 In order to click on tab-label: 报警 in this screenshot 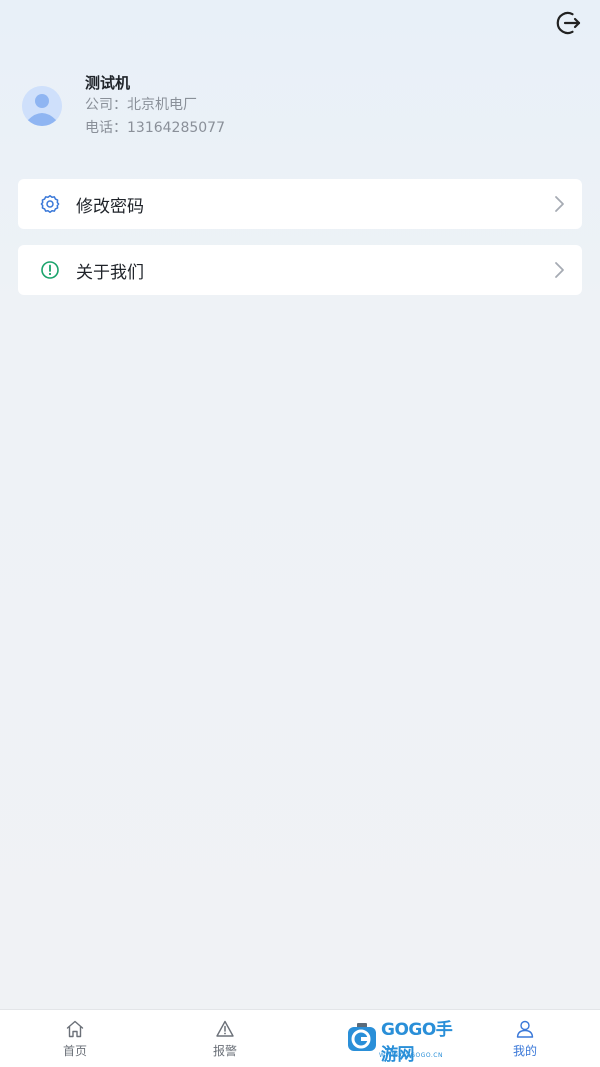, I will do `click(224, 1051)`.